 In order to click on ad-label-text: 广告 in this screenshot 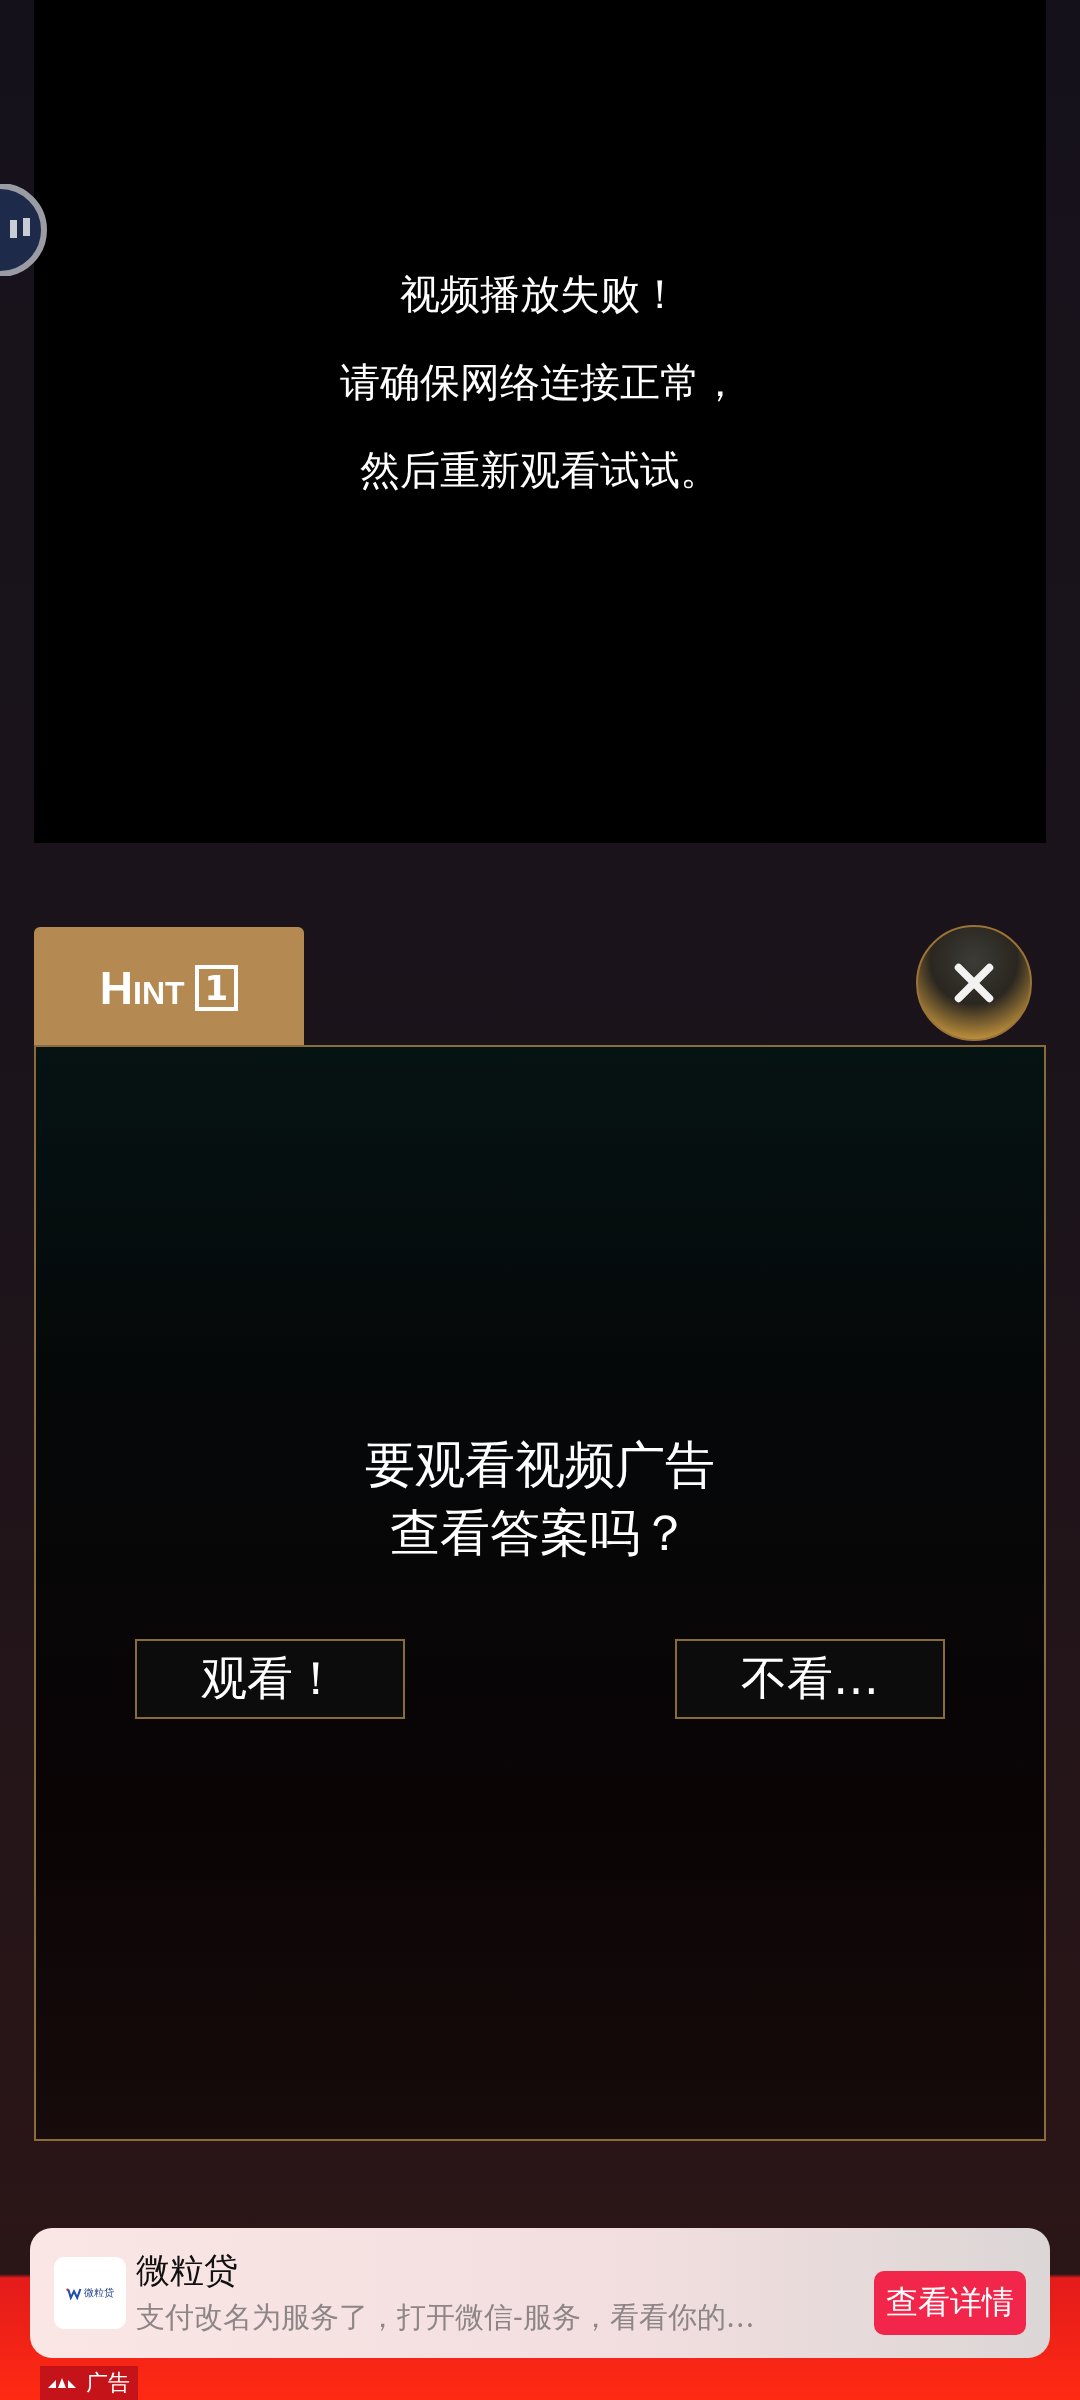, I will do `click(108, 2383)`.